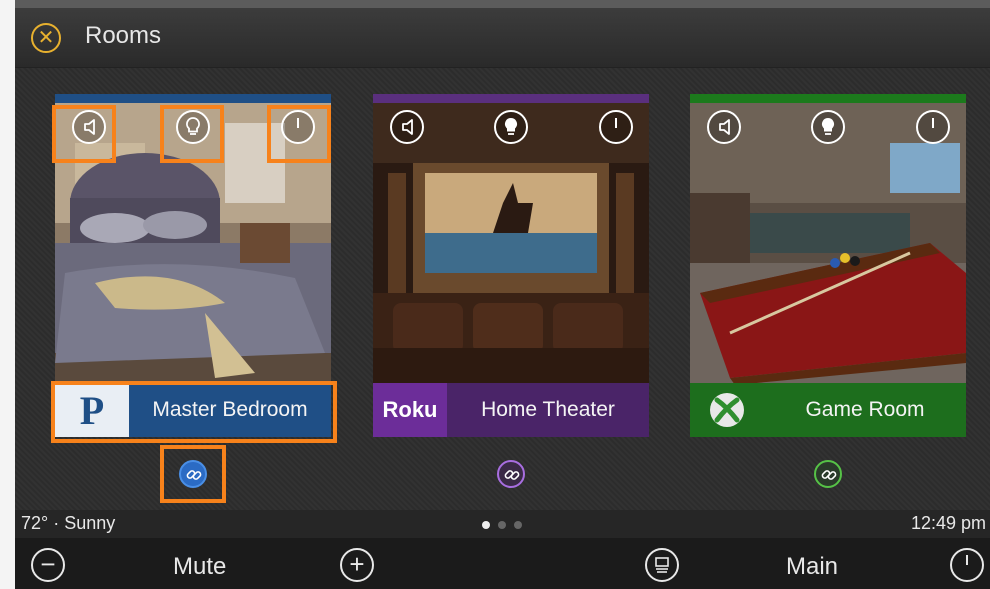 The image size is (990, 589). What do you see at coordinates (46, 38) in the screenshot?
I see `close-icon: ✕` at bounding box center [46, 38].